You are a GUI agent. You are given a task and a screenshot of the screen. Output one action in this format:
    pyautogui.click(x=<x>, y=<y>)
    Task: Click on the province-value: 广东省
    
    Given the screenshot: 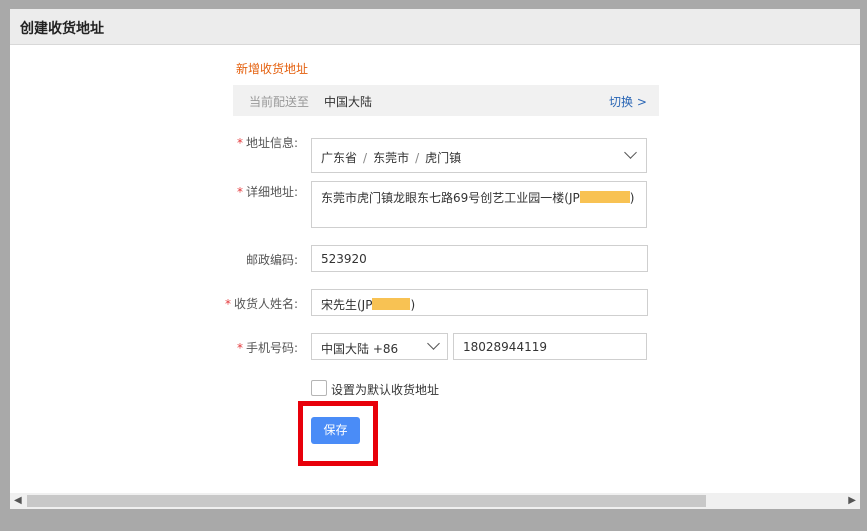 What is the action you would take?
    pyautogui.click(x=339, y=158)
    